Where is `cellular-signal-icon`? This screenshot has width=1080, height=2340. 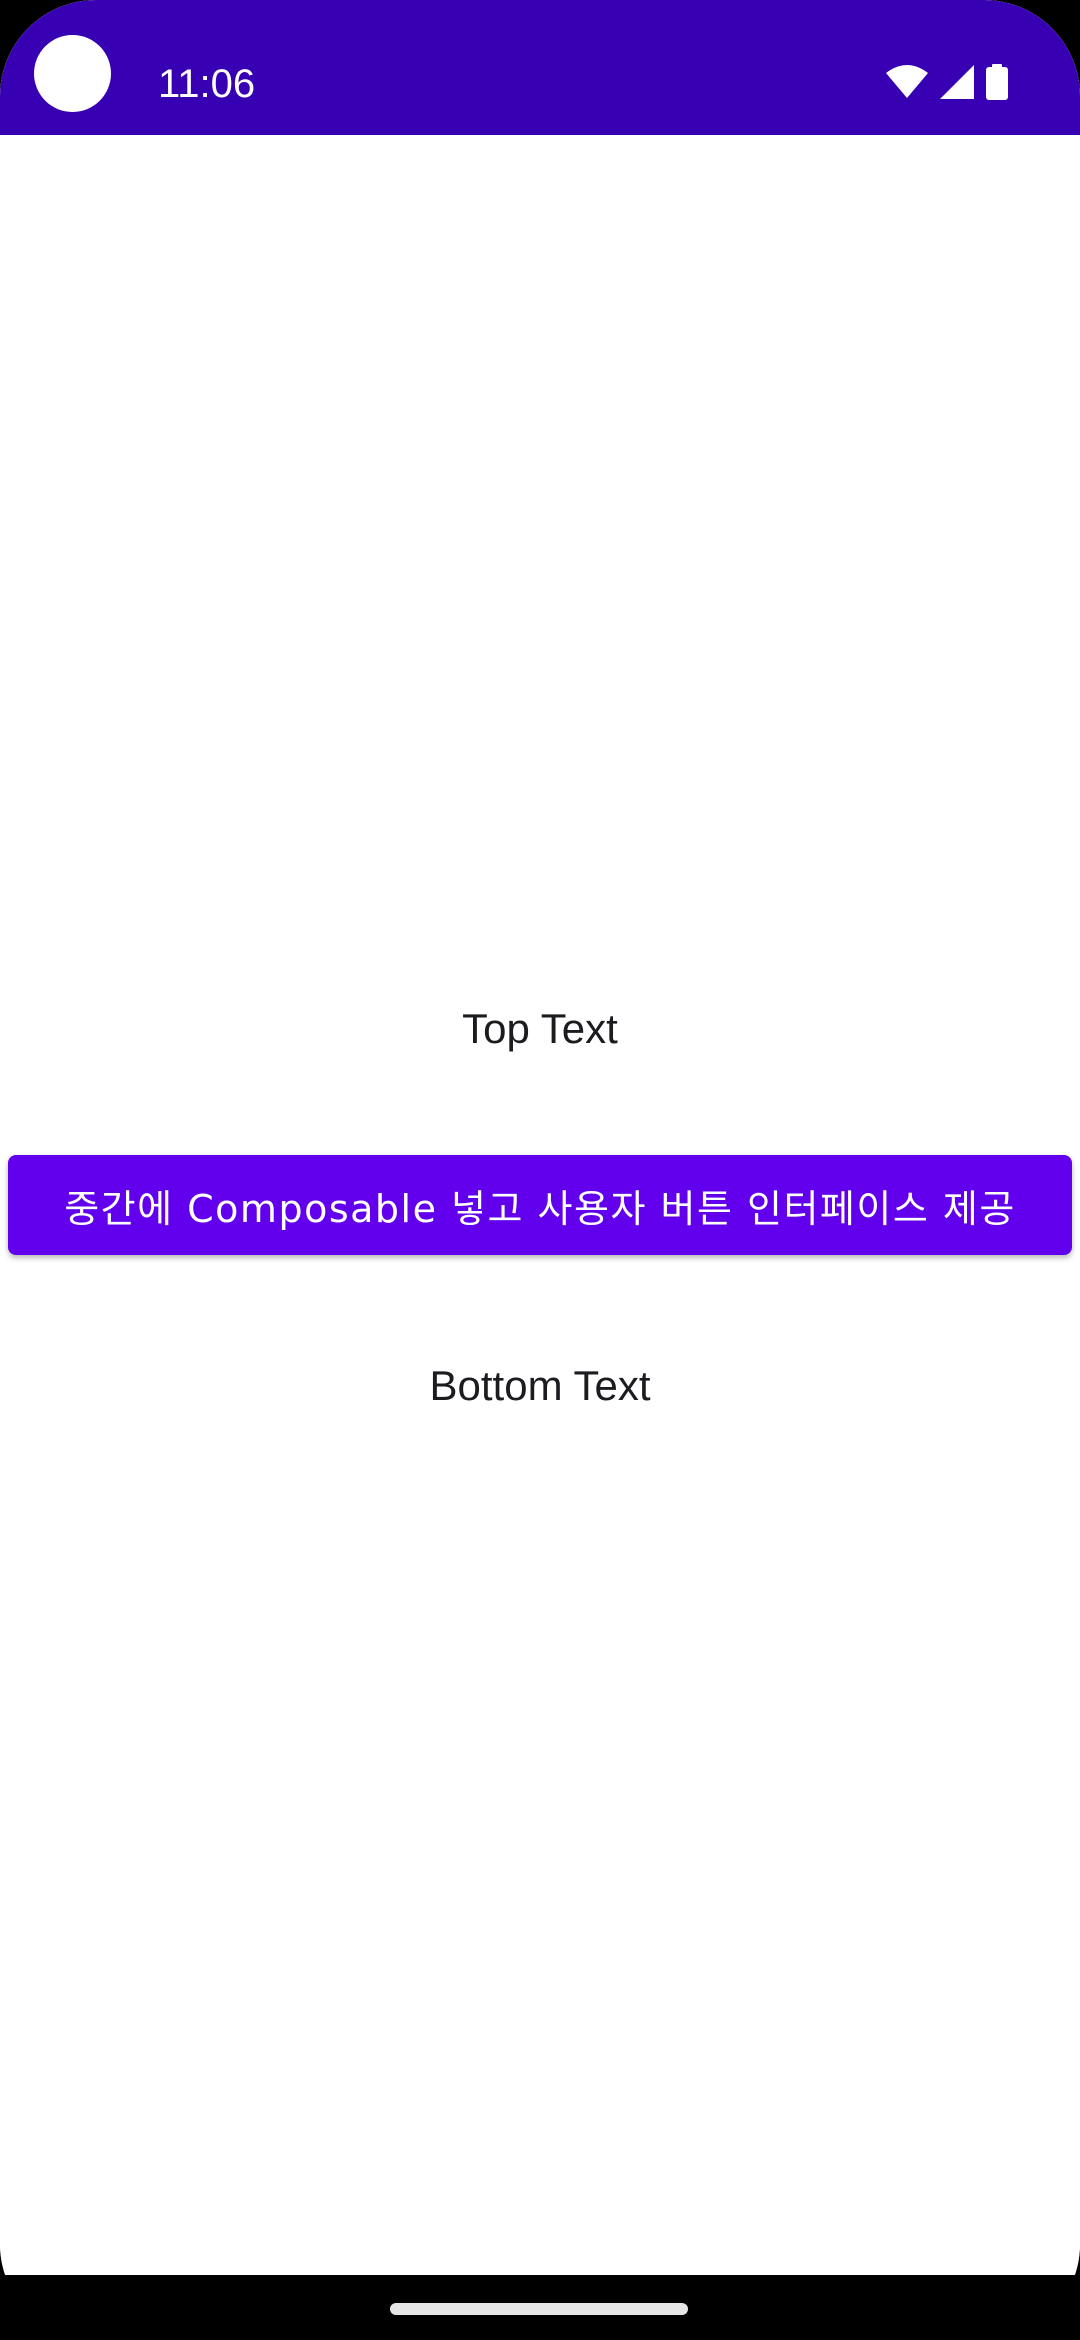
cellular-signal-icon is located at coordinates (957, 82).